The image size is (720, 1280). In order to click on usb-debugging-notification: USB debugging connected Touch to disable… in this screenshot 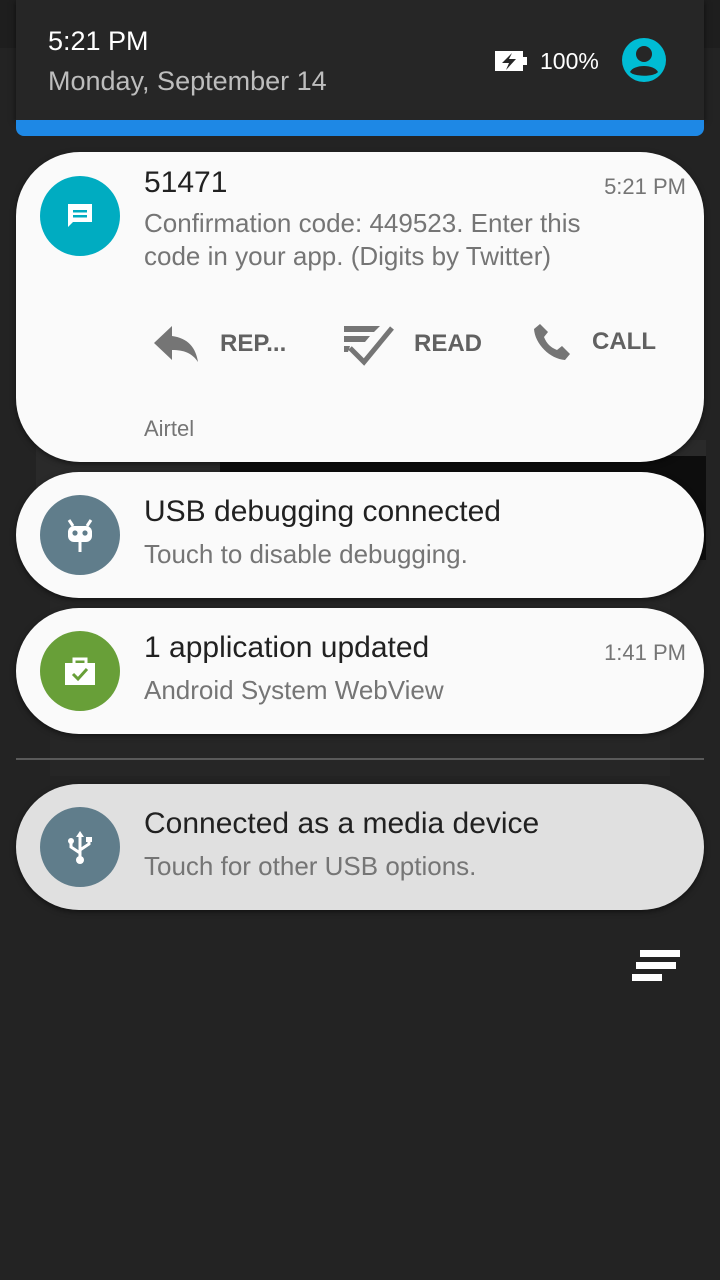, I will do `click(360, 535)`.